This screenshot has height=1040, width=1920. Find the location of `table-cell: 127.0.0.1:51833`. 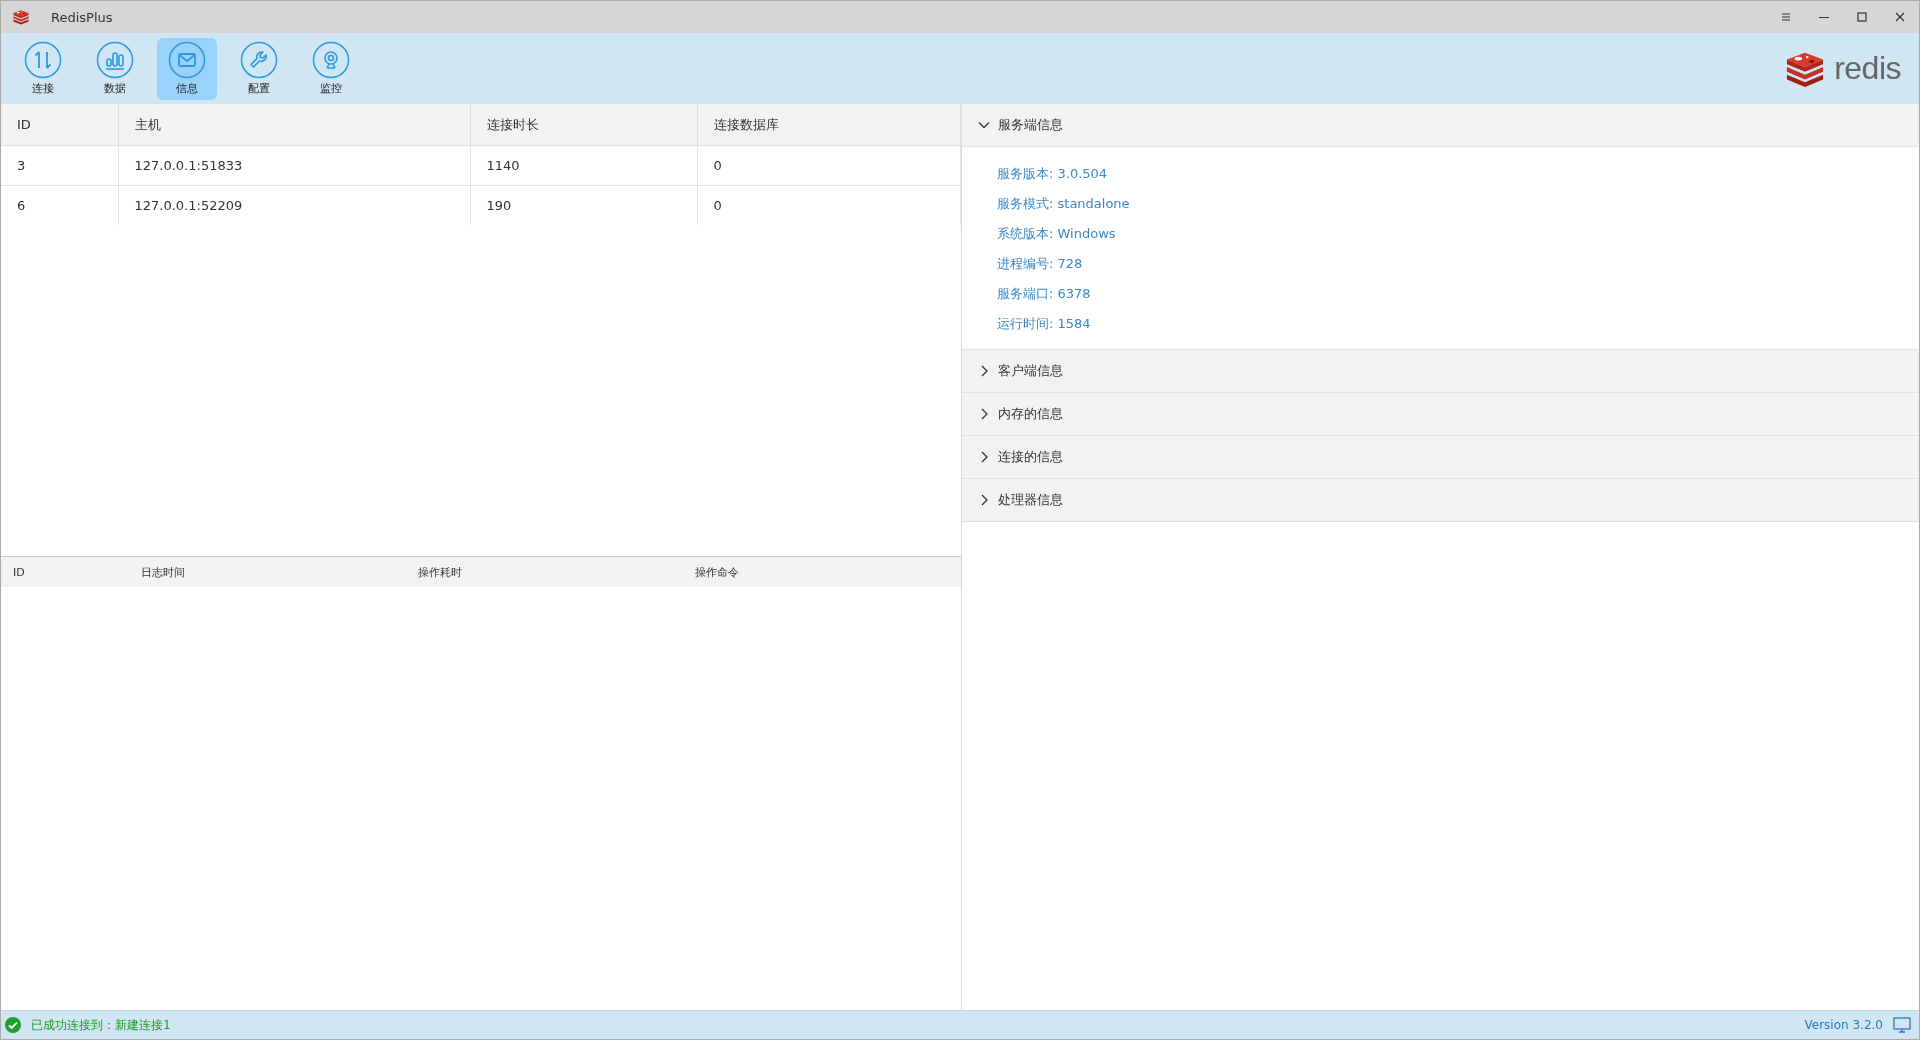

table-cell: 127.0.0.1:51833 is located at coordinates (294, 165).